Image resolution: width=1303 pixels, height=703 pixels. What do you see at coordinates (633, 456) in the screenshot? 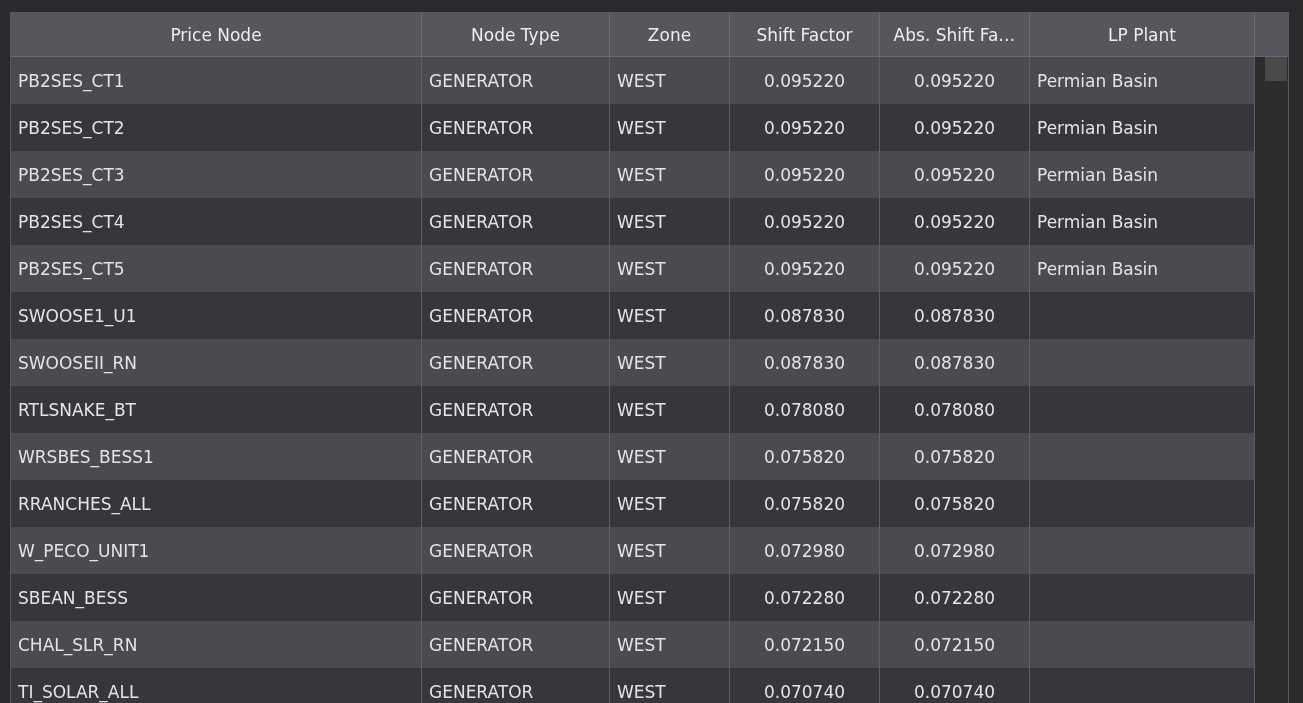
I see `table-row: WRSBES_BESS1 GENERATOR WEST 0.075820 0.075820` at bounding box center [633, 456].